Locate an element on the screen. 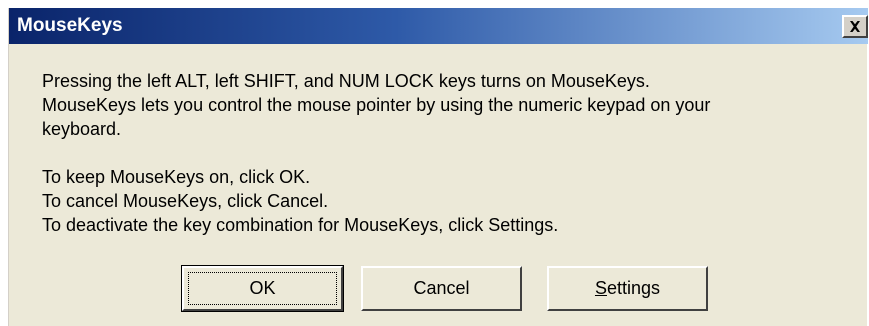 The image size is (869, 326). message-line: To cancel MouseKeys, click Cancel. is located at coordinates (185, 201).